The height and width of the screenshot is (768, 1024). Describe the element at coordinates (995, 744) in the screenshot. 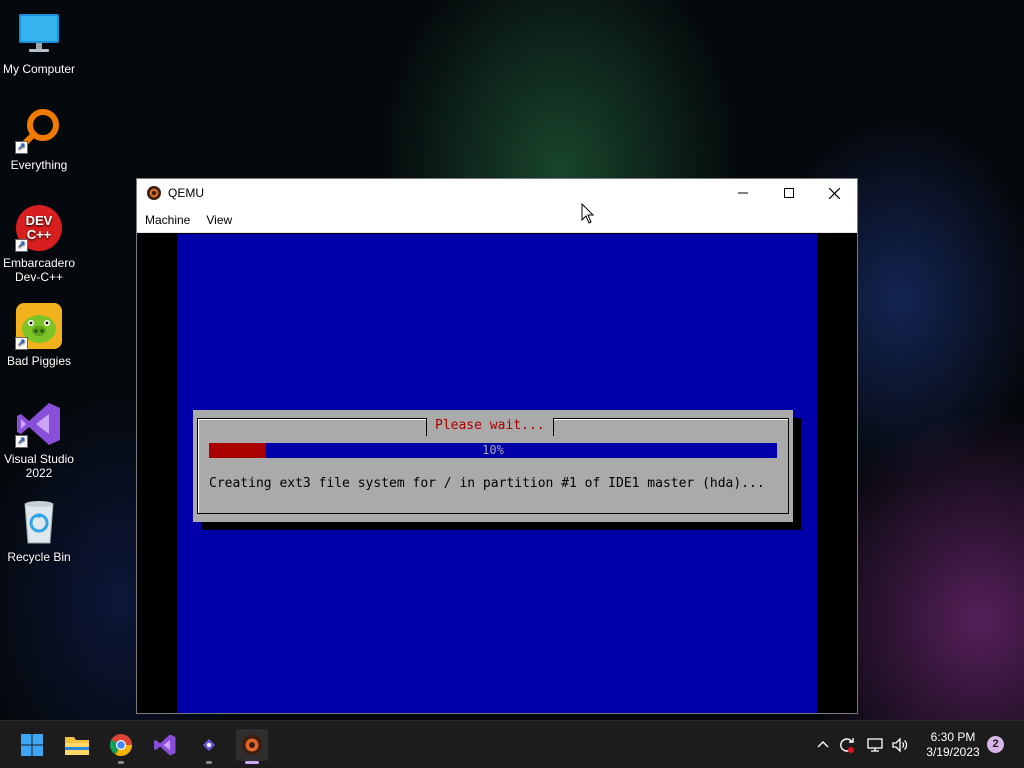

I see `notification-badge: 2` at that location.